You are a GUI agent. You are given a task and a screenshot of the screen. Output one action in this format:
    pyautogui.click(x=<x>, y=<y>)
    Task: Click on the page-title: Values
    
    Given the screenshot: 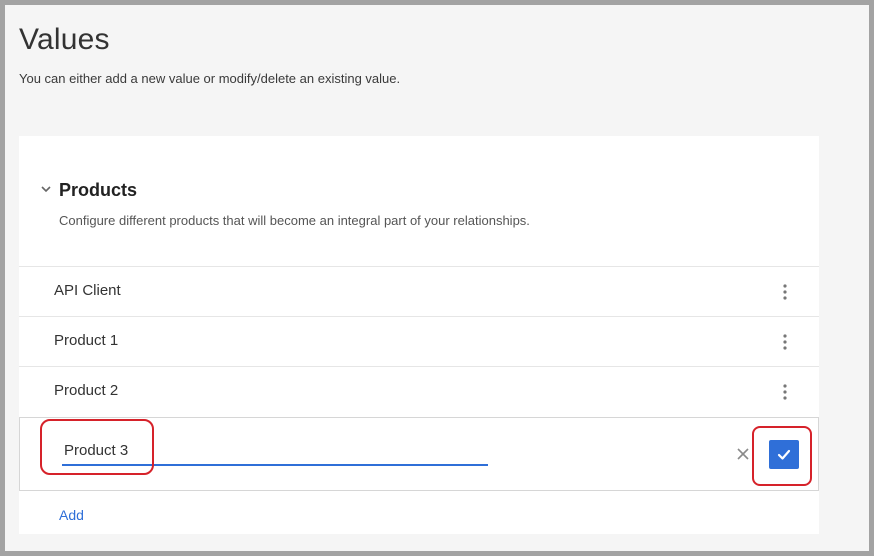 What is the action you would take?
    pyautogui.click(x=64, y=39)
    